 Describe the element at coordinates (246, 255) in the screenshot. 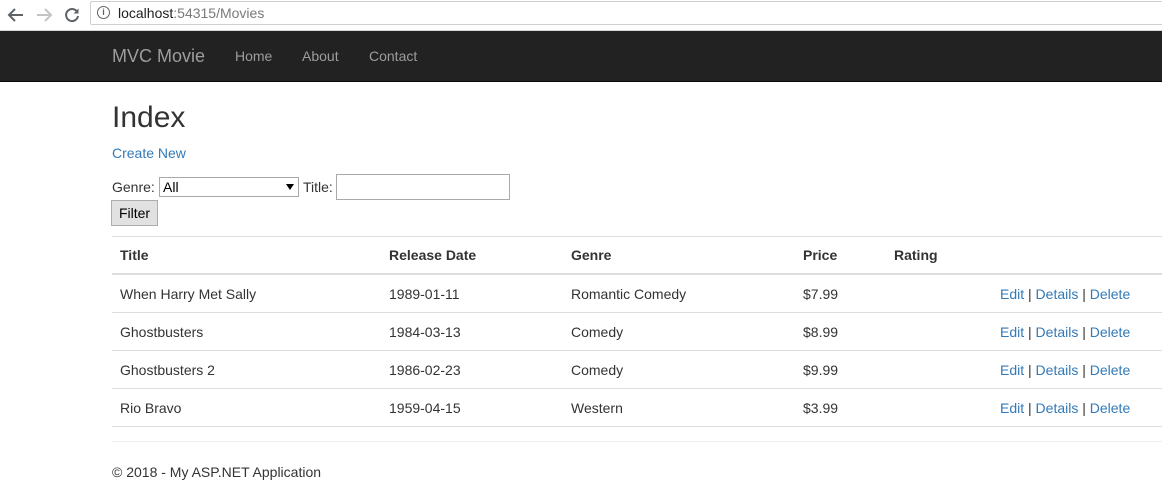

I see `header-title: Title` at that location.